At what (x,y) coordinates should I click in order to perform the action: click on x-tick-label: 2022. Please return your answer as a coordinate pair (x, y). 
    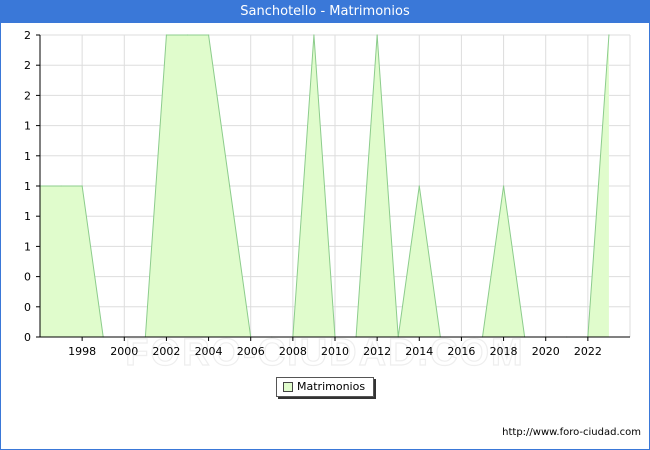
    Looking at the image, I should click on (588, 351).